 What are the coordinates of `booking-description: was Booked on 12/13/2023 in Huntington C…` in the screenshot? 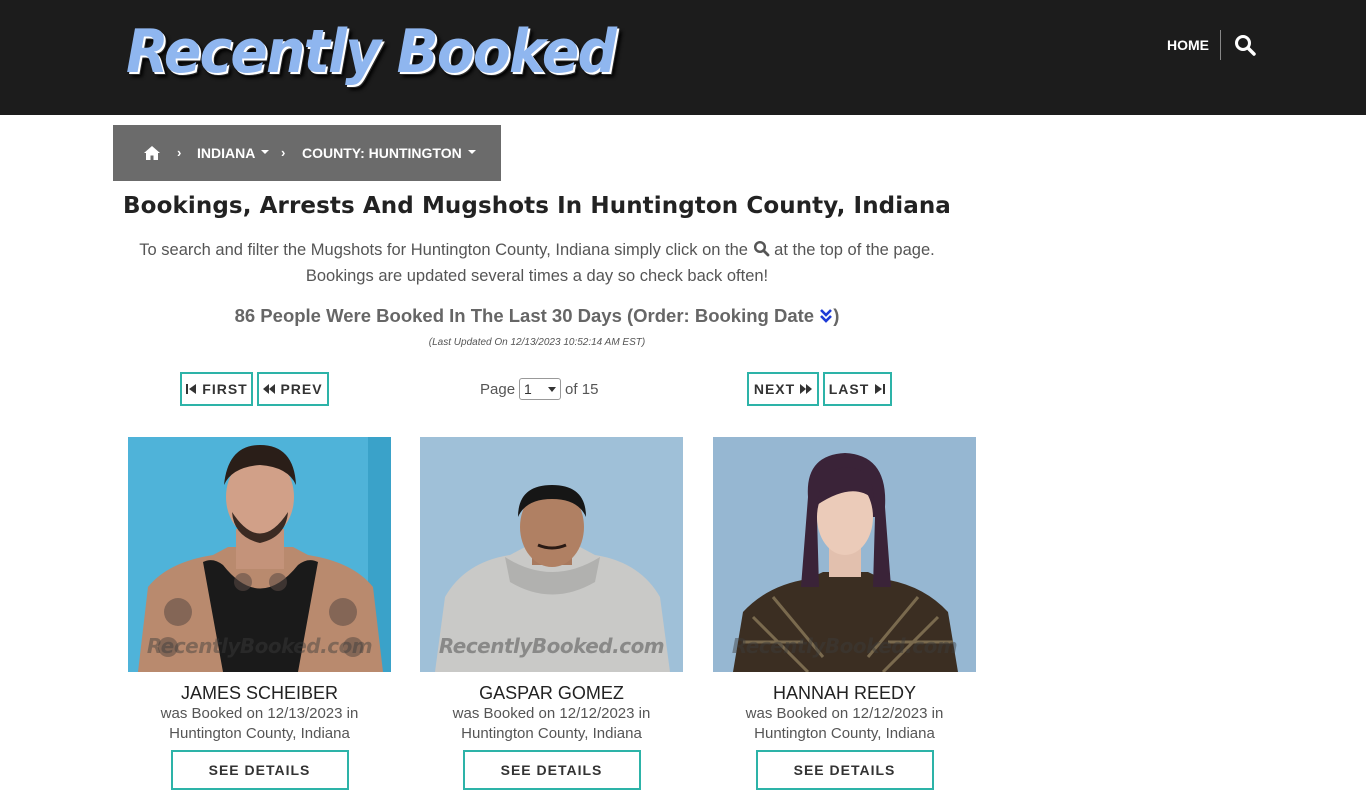 It's located at (259, 723).